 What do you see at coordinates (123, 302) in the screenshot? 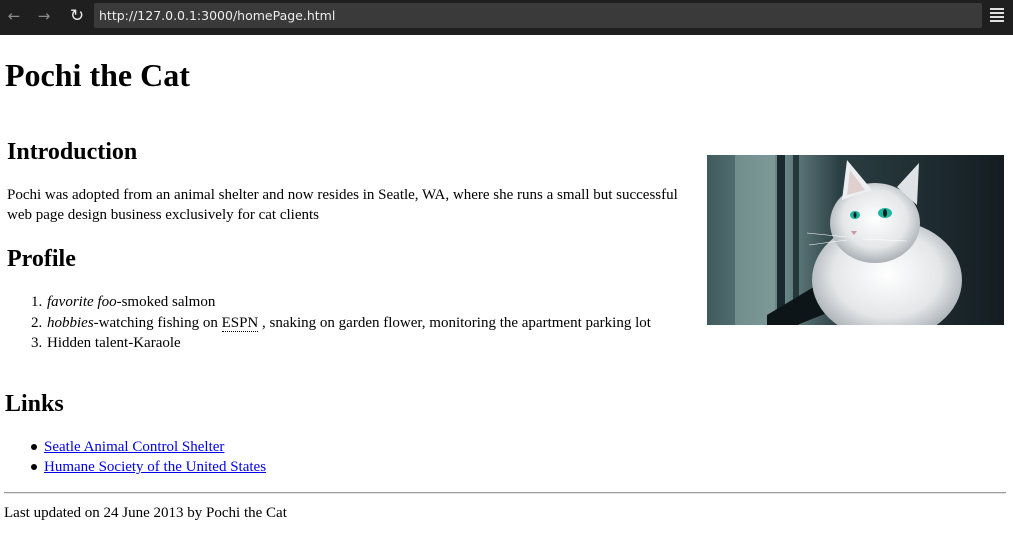
I see `list-item: 1. favorite foo-smoked salmon` at bounding box center [123, 302].